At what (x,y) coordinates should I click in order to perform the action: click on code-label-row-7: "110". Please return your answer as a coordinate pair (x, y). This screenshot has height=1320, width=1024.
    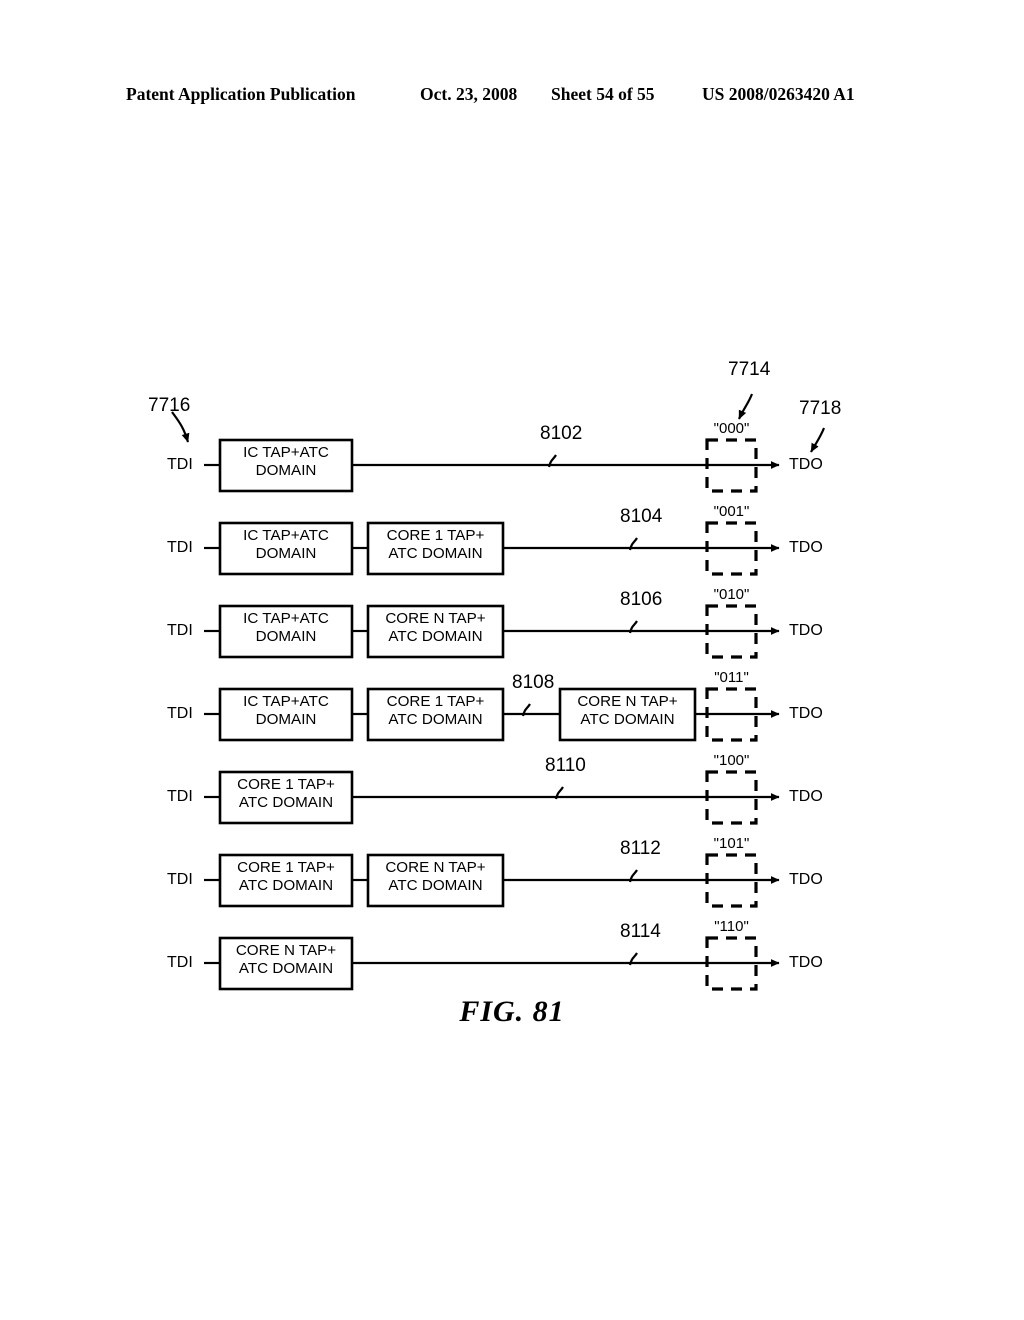
    Looking at the image, I should click on (731, 926).